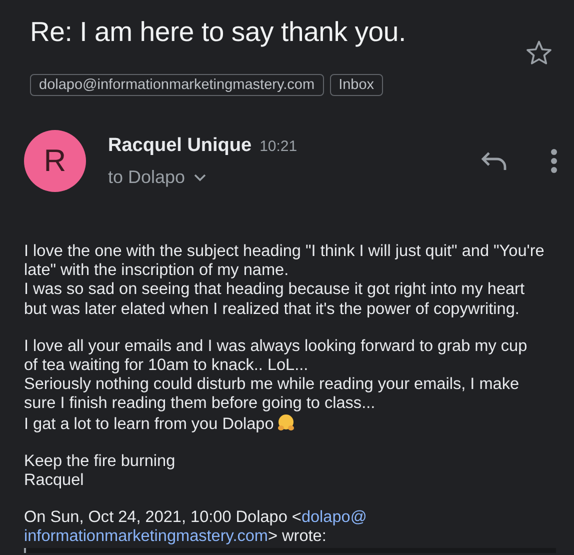  I want to click on sent-time: 10:21, so click(279, 146).